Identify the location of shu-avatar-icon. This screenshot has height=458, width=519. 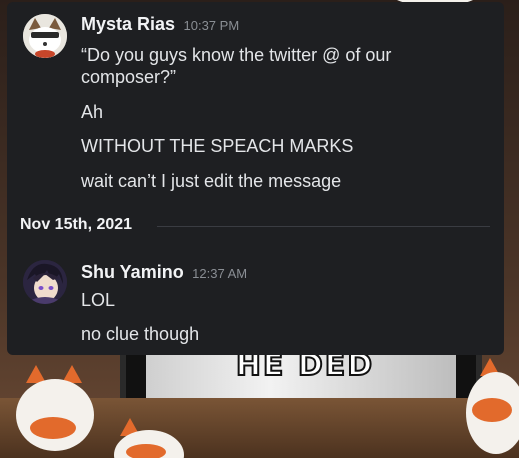
(45, 282).